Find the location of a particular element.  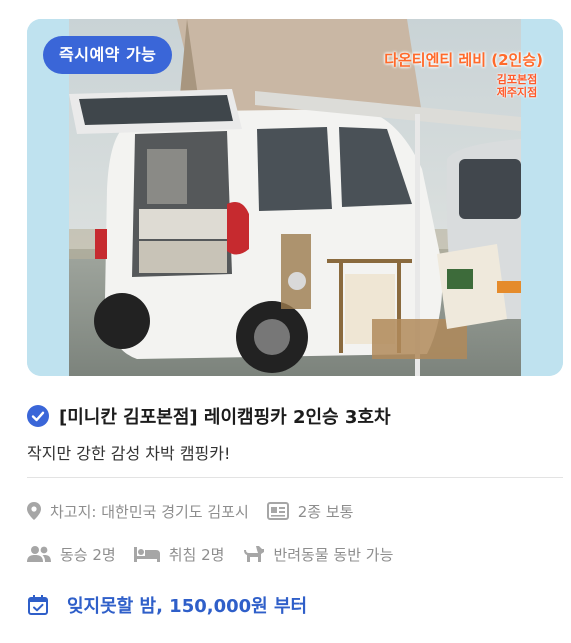

calendar-check-icon is located at coordinates (38, 605).